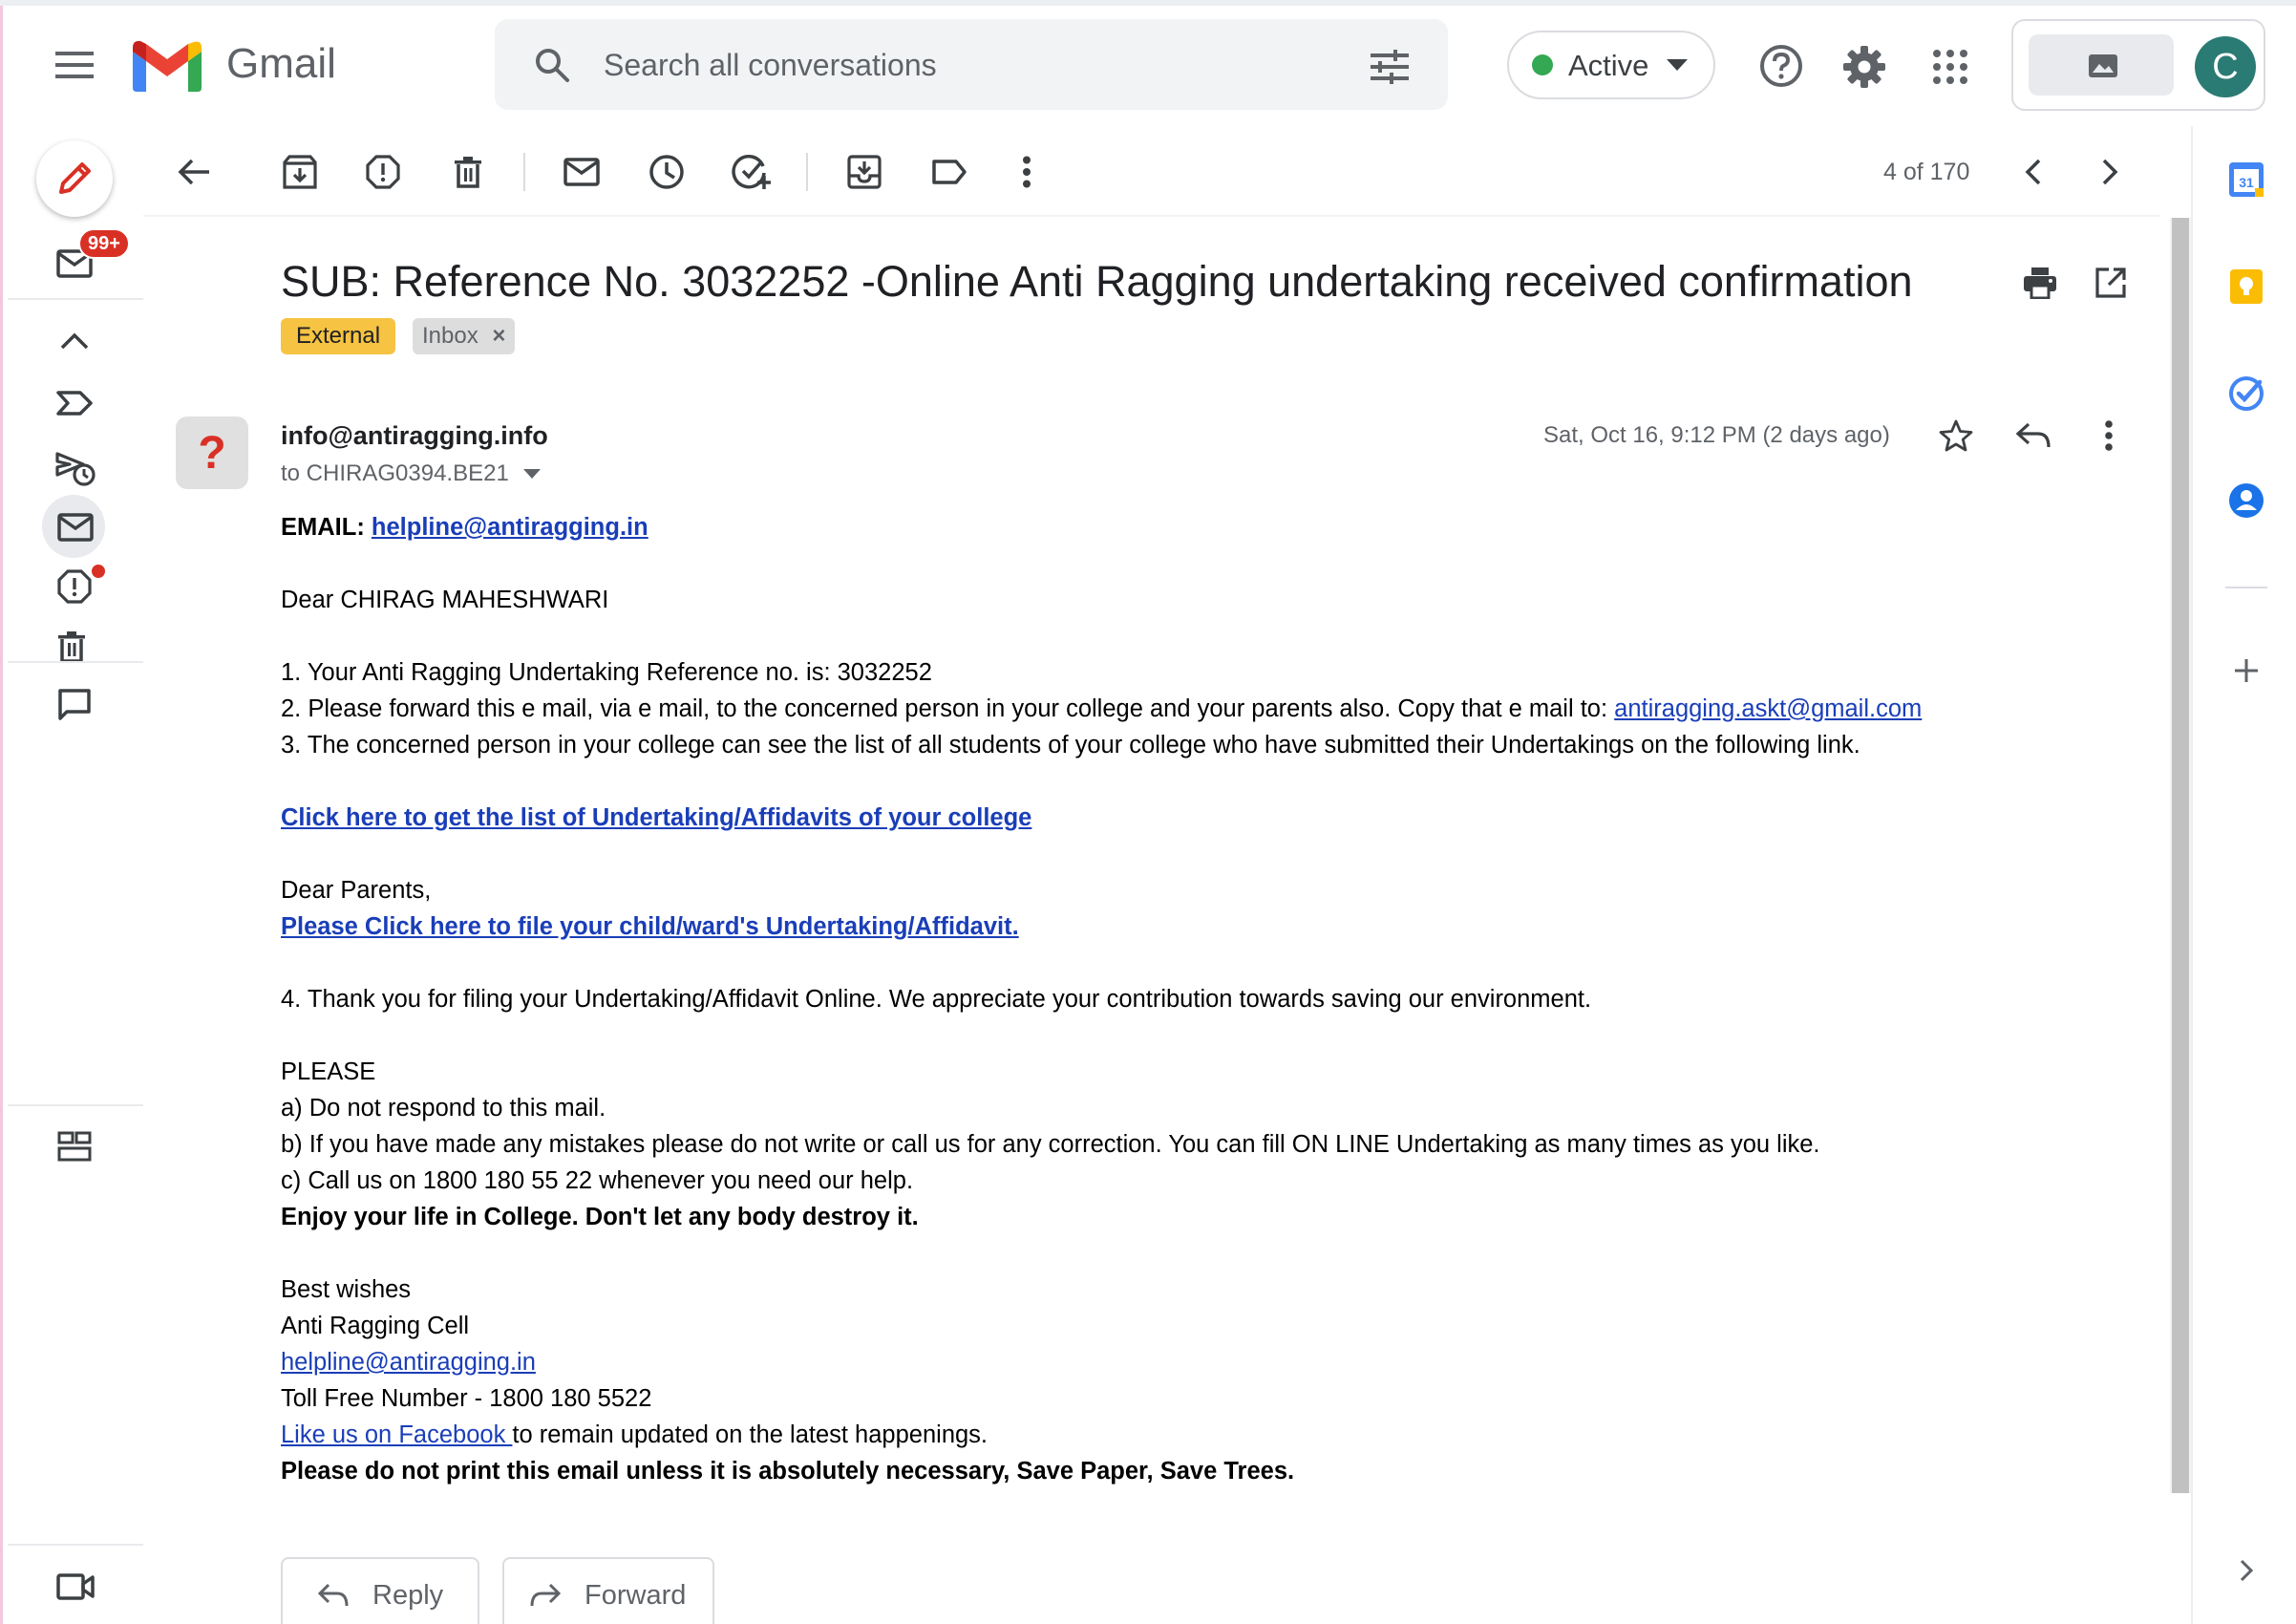 Image resolution: width=2296 pixels, height=1624 pixels. I want to click on email-link: helpline@antiragging.in, so click(510, 527).